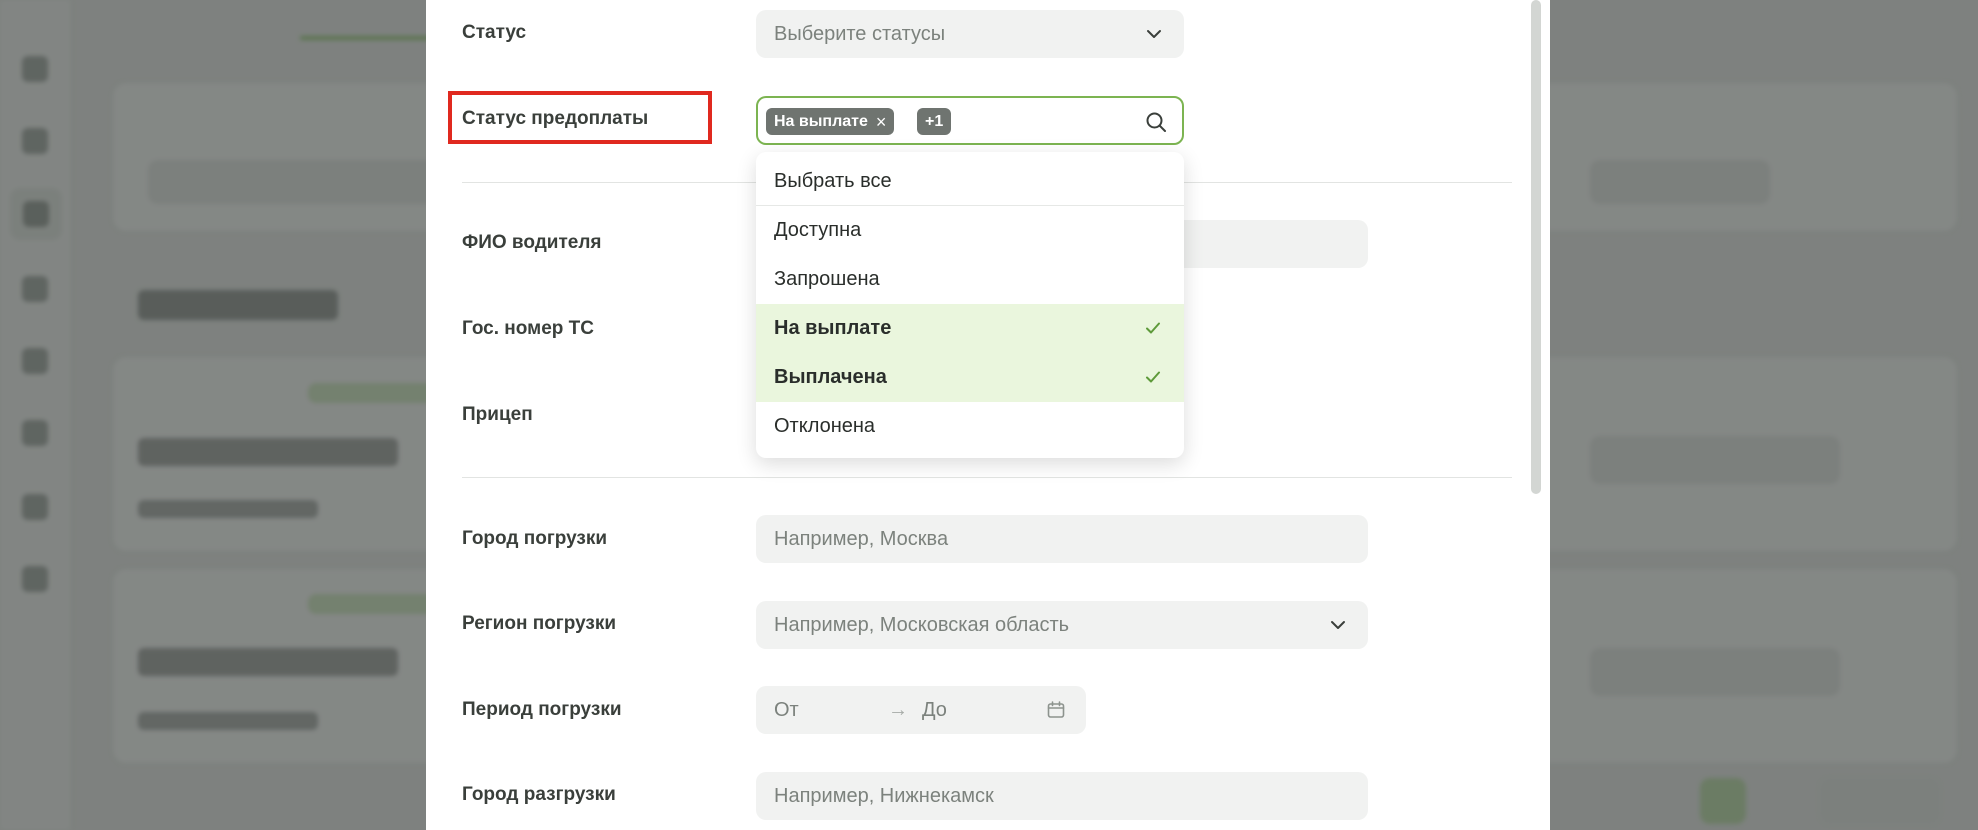  Describe the element at coordinates (860, 33) in the screenshot. I see `status-placeholder: Выберите статусы` at that location.